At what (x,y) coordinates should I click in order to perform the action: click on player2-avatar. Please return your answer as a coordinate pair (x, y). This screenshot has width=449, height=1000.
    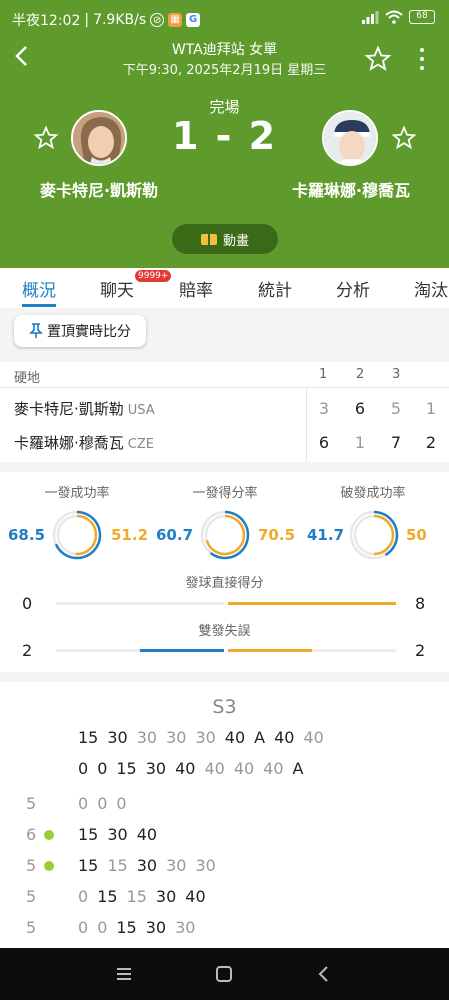
    Looking at the image, I should click on (350, 138).